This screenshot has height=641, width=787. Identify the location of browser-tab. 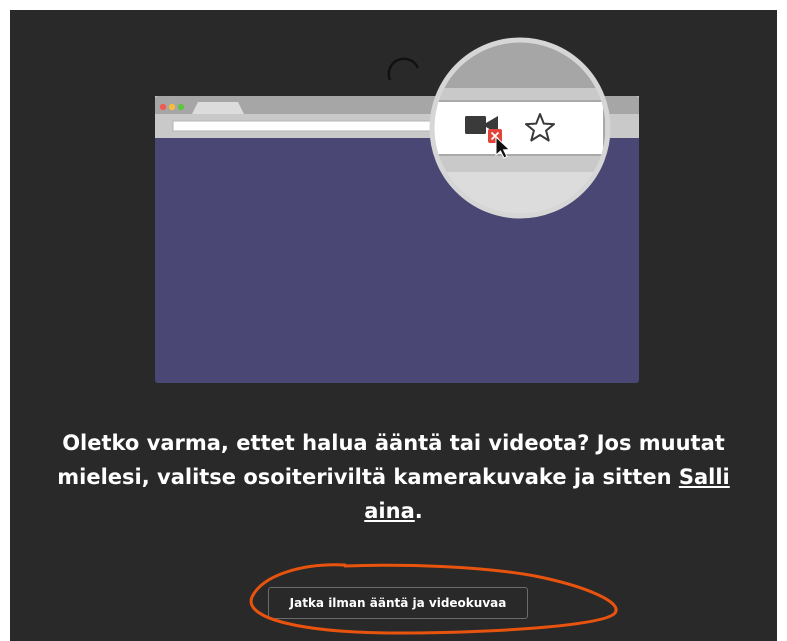
(218, 108).